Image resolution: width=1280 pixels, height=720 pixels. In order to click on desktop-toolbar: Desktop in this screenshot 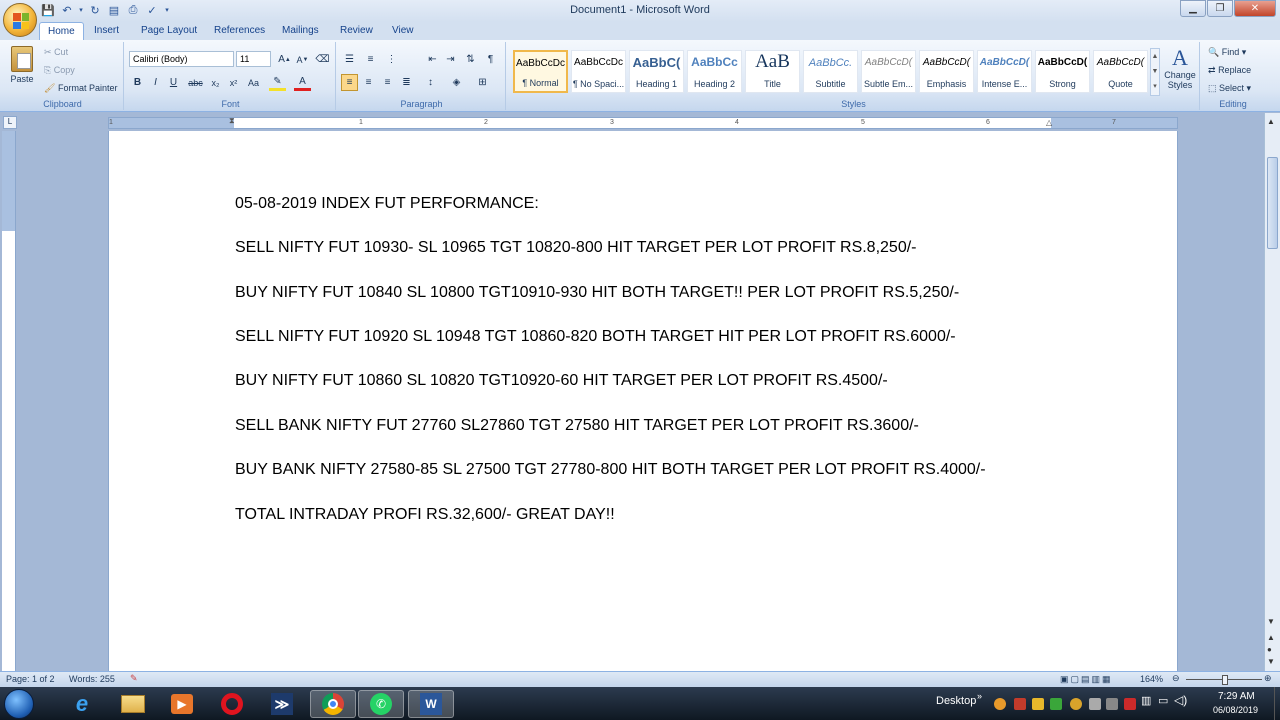, I will do `click(956, 701)`.